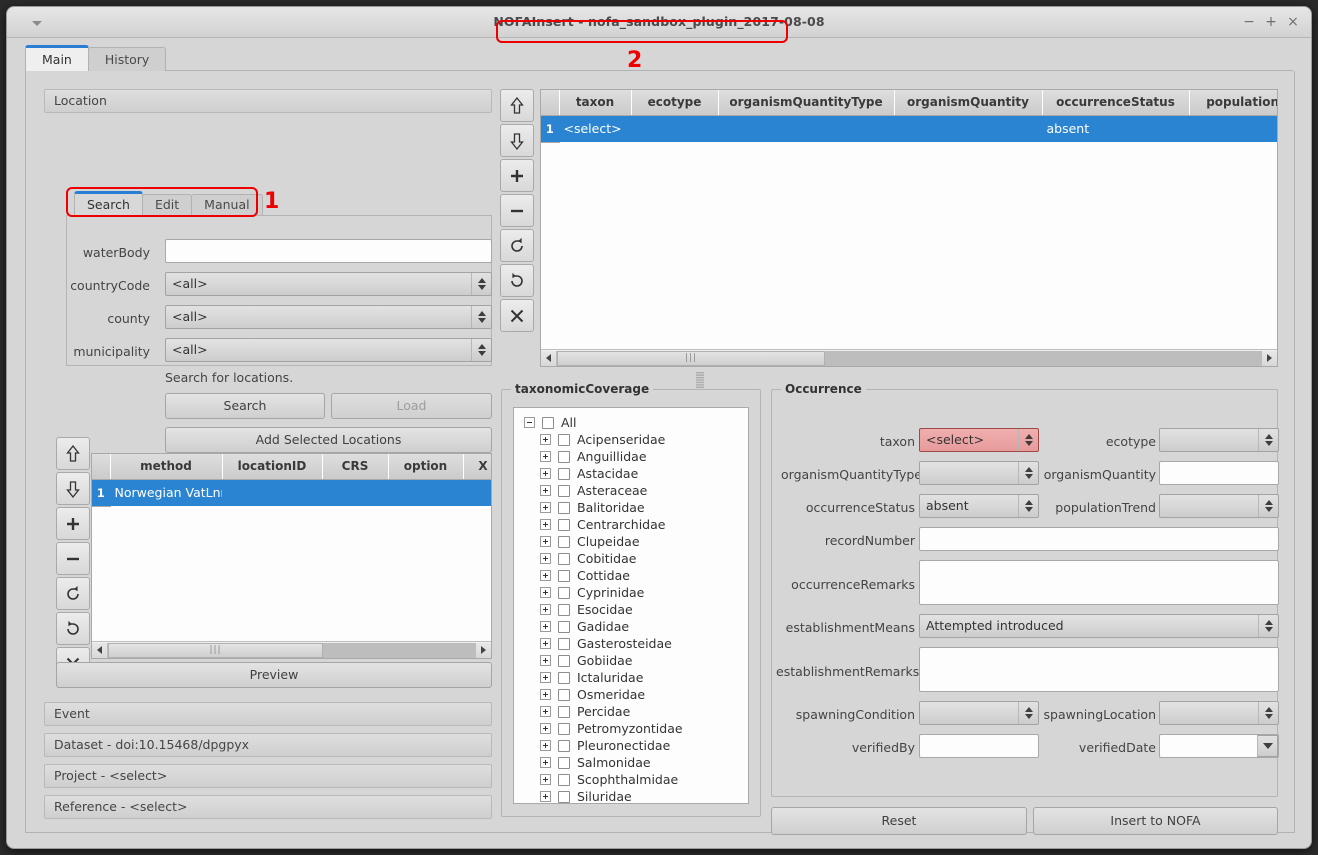 The image size is (1318, 855). Describe the element at coordinates (245, 406) in the screenshot. I see `search-button: Search` at that location.